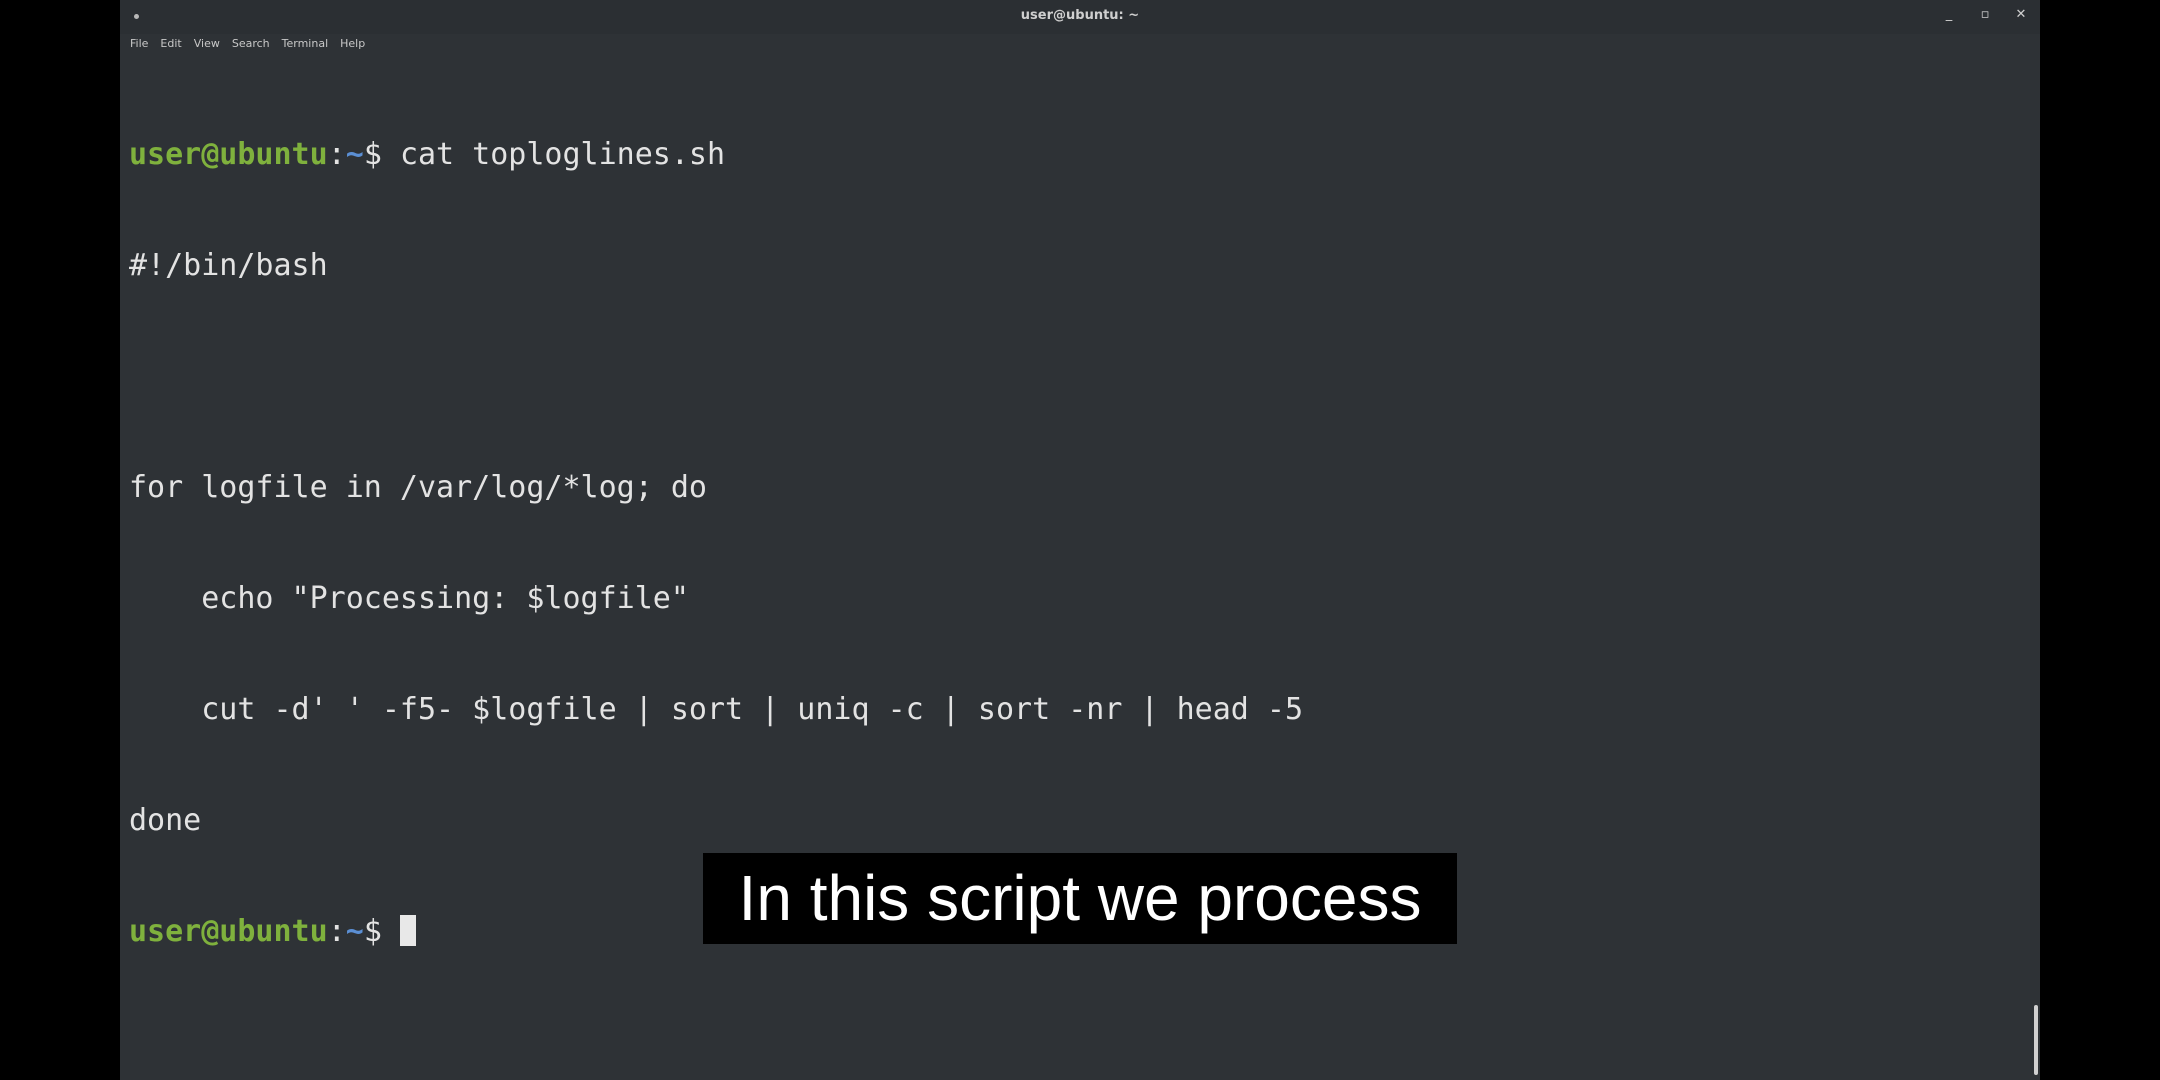  Describe the element at coordinates (562, 154) in the screenshot. I see `command-text: cat toploglines.sh` at that location.